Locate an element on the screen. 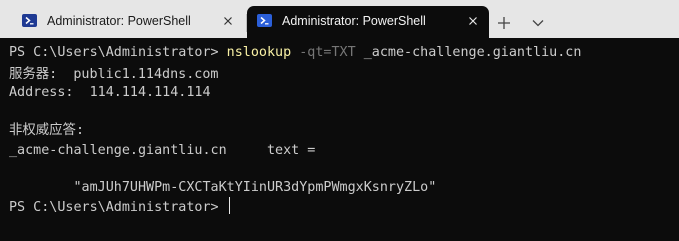 This screenshot has height=241, width=679. scrollbar is located at coordinates (677, 139).